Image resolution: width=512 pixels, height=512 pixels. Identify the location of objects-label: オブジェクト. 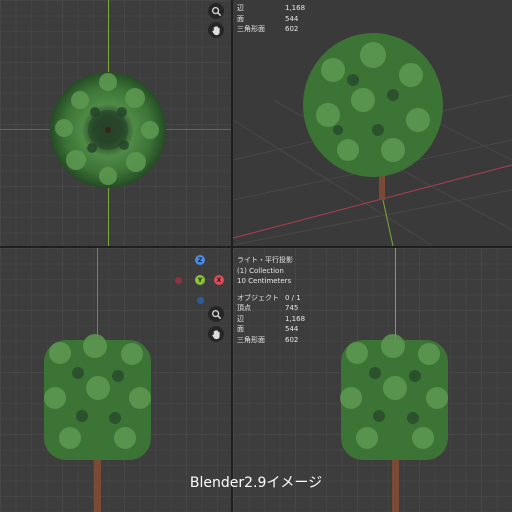
(258, 297).